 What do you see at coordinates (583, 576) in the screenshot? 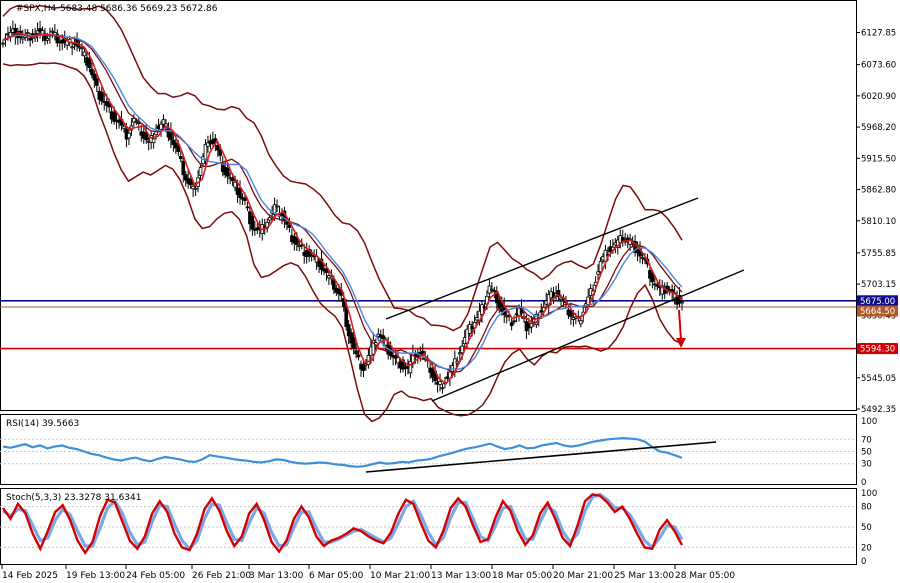
I see `time-axis-label: 20 Mar 21:00` at bounding box center [583, 576].